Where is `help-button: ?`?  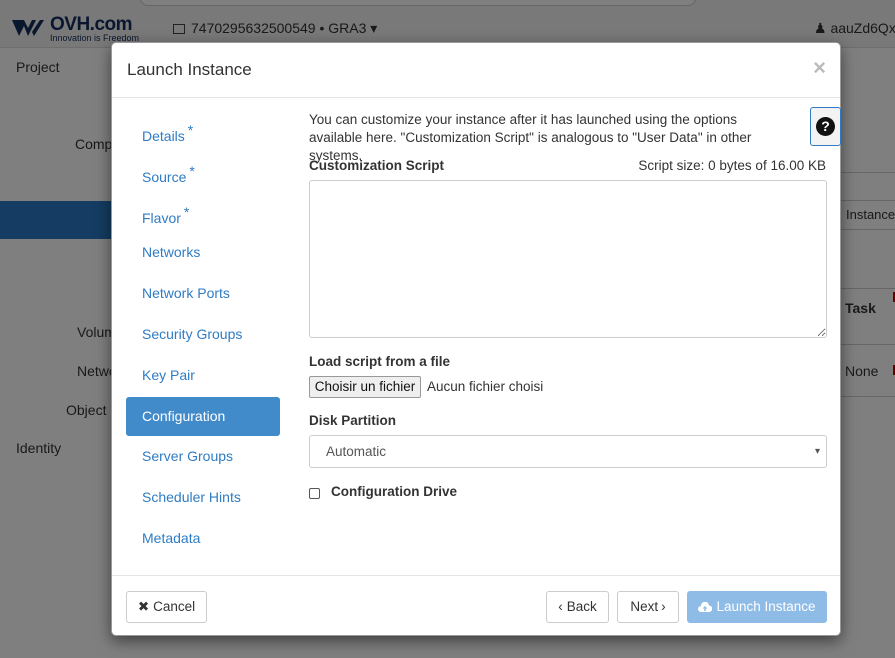
help-button: ? is located at coordinates (825, 126).